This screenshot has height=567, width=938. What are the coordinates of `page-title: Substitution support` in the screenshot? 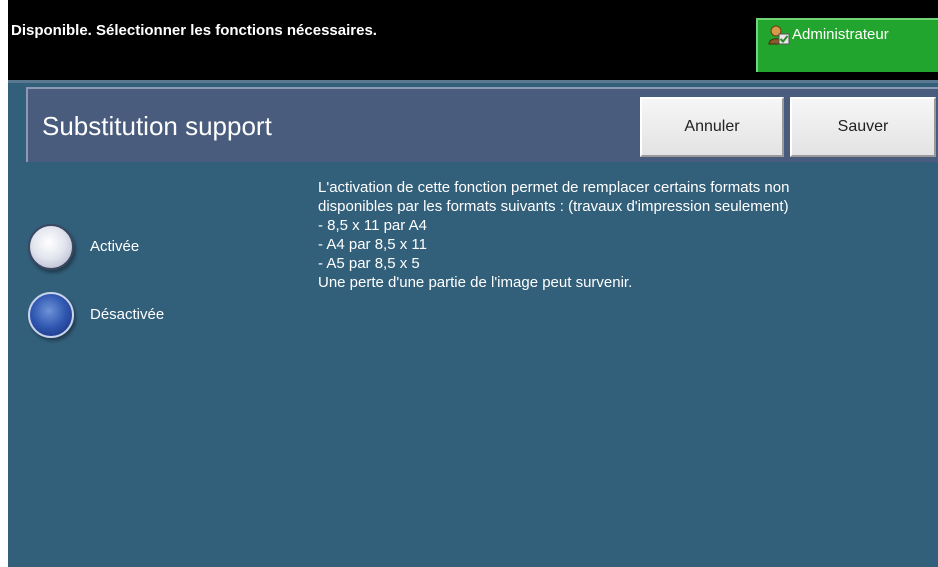 It's located at (157, 126).